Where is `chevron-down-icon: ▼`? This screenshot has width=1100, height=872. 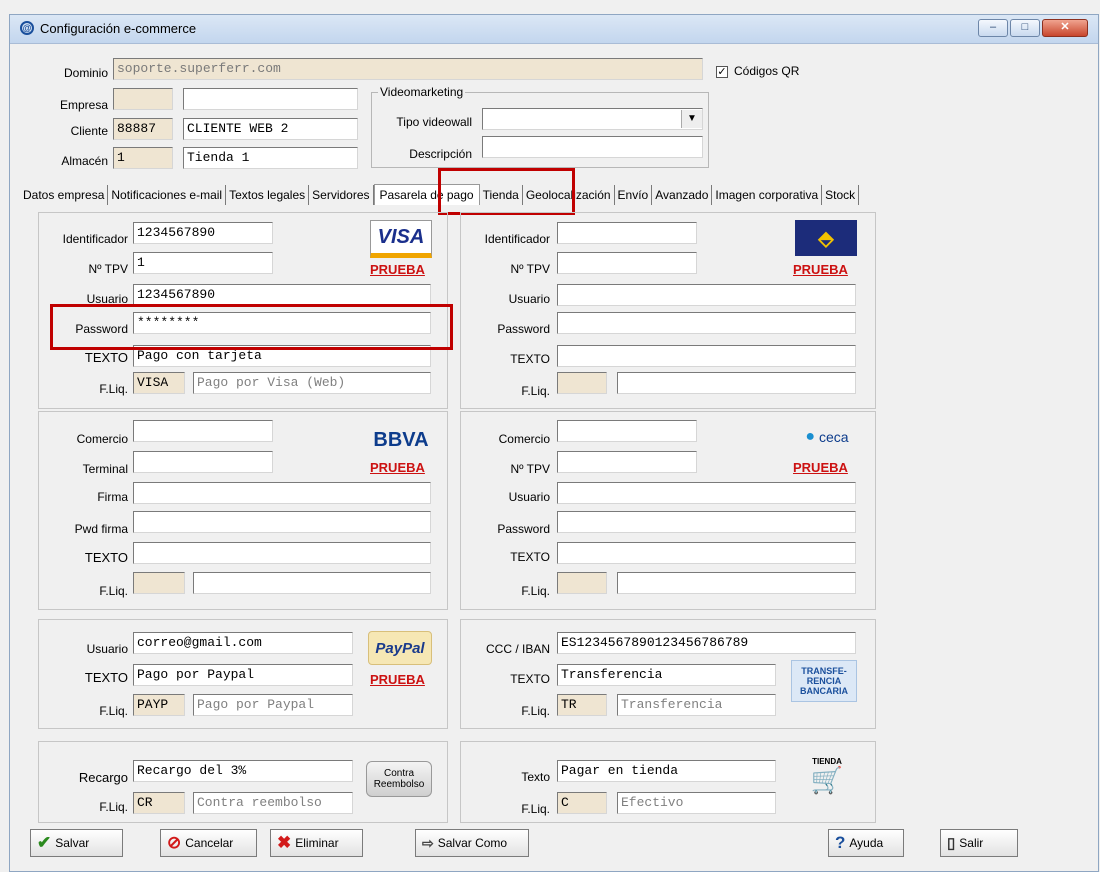 chevron-down-icon: ▼ is located at coordinates (691, 119).